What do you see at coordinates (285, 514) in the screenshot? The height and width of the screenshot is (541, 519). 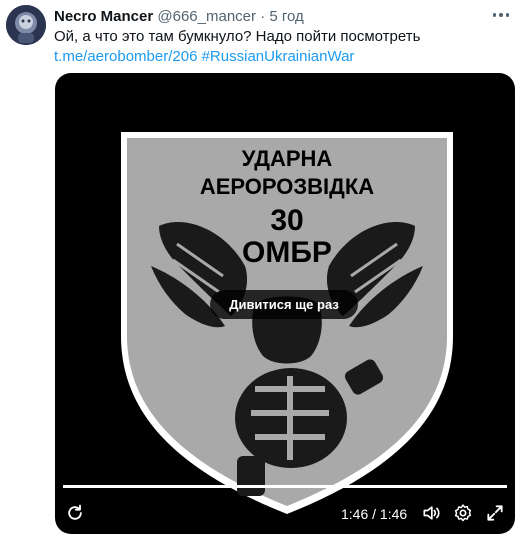 I see `video-controls: 1:46 / 1:46` at bounding box center [285, 514].